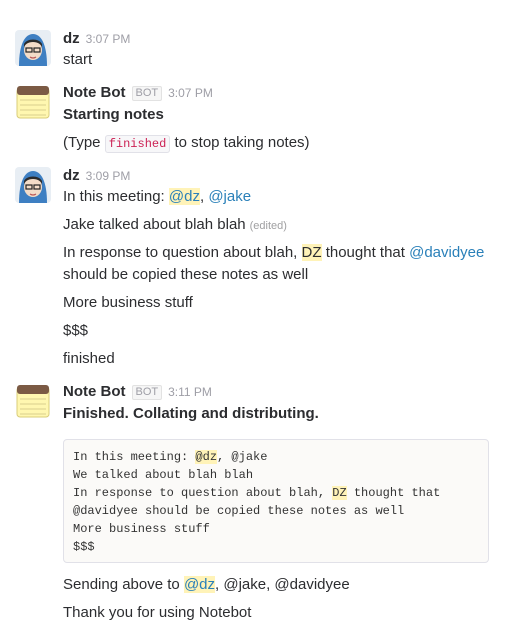  Describe the element at coordinates (141, 529) in the screenshot. I see `code-line: More business stuff` at that location.